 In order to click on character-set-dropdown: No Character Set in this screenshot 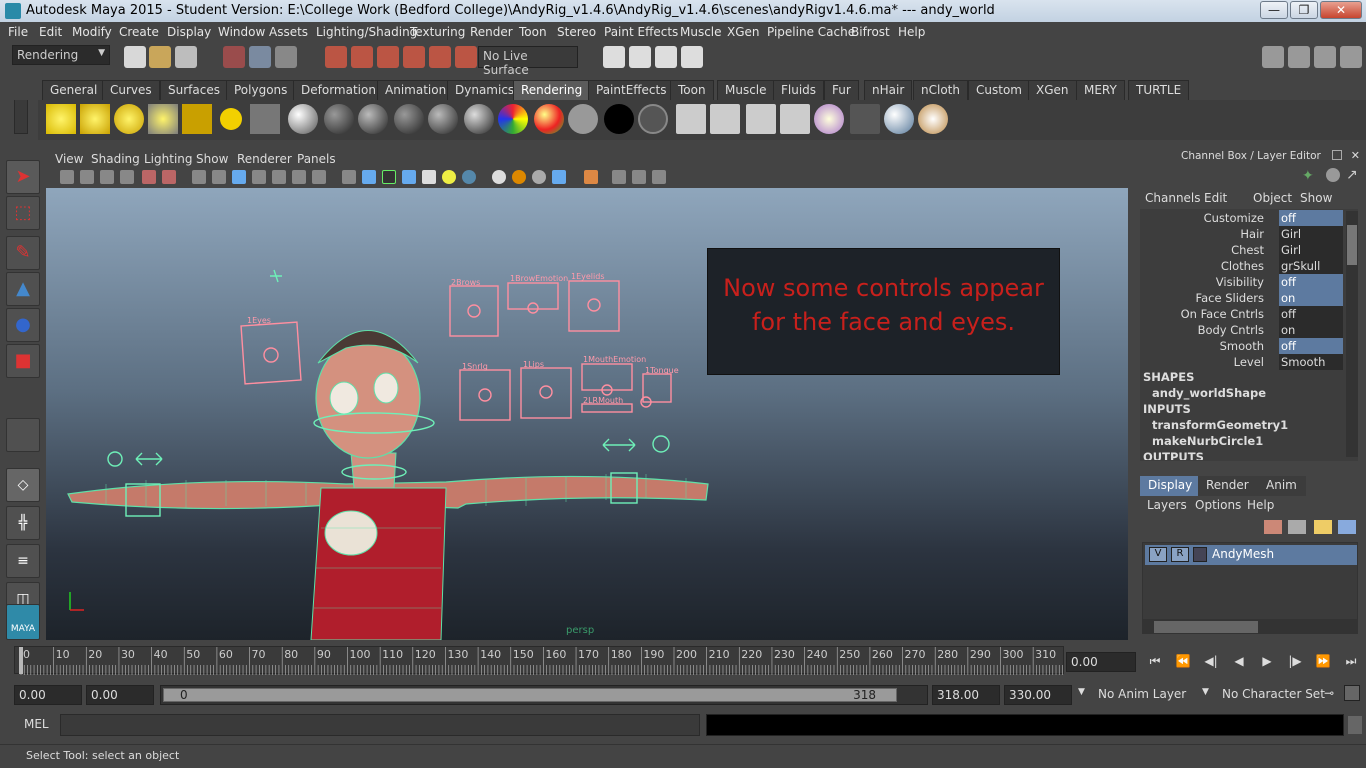, I will do `click(1273, 694)`.